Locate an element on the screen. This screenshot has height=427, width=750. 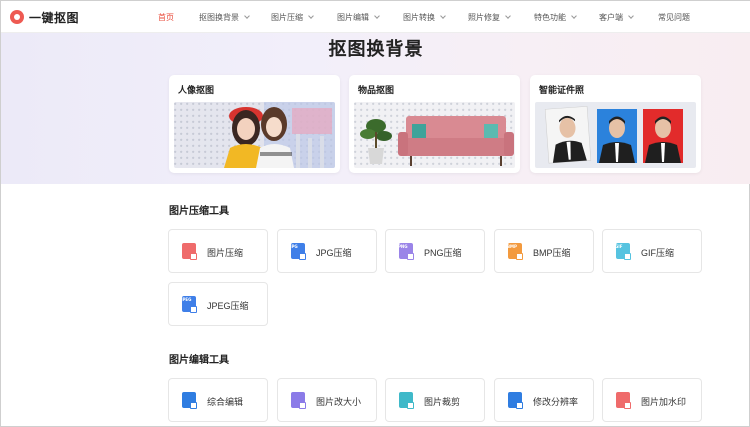
tool-jpg-compress: JPG JPG压缩 is located at coordinates (327, 251).